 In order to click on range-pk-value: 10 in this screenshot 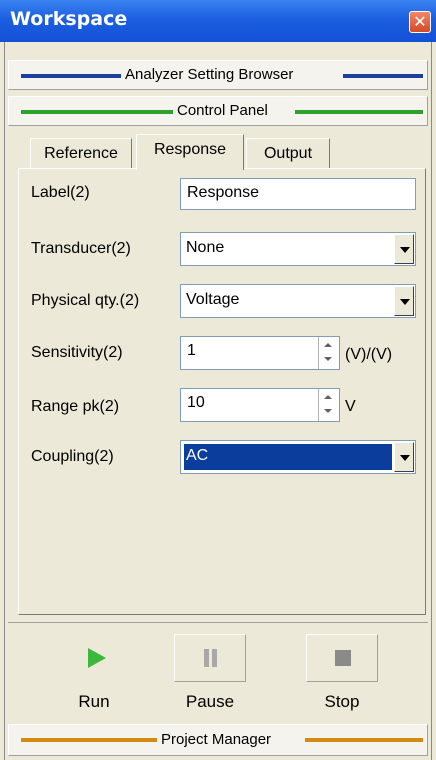, I will do `click(196, 402)`.